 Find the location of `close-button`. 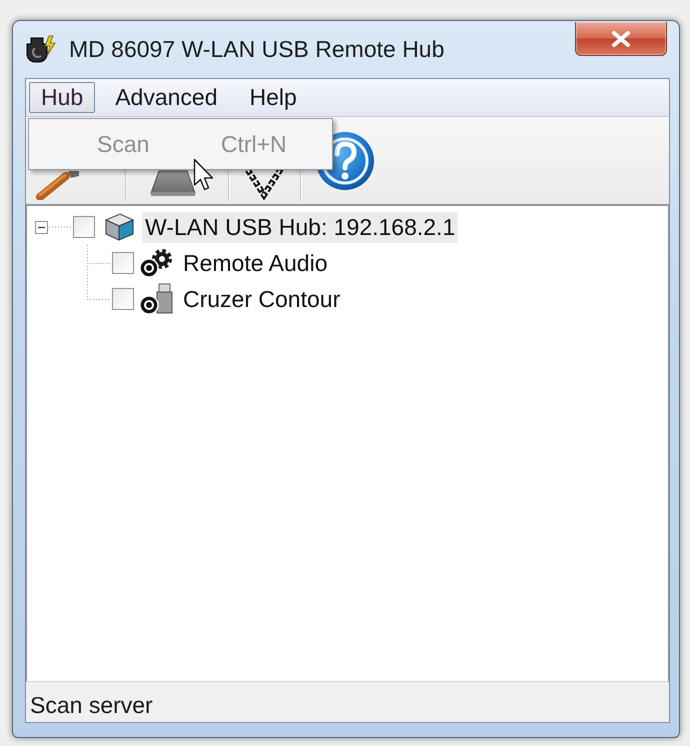

close-button is located at coordinates (621, 39).